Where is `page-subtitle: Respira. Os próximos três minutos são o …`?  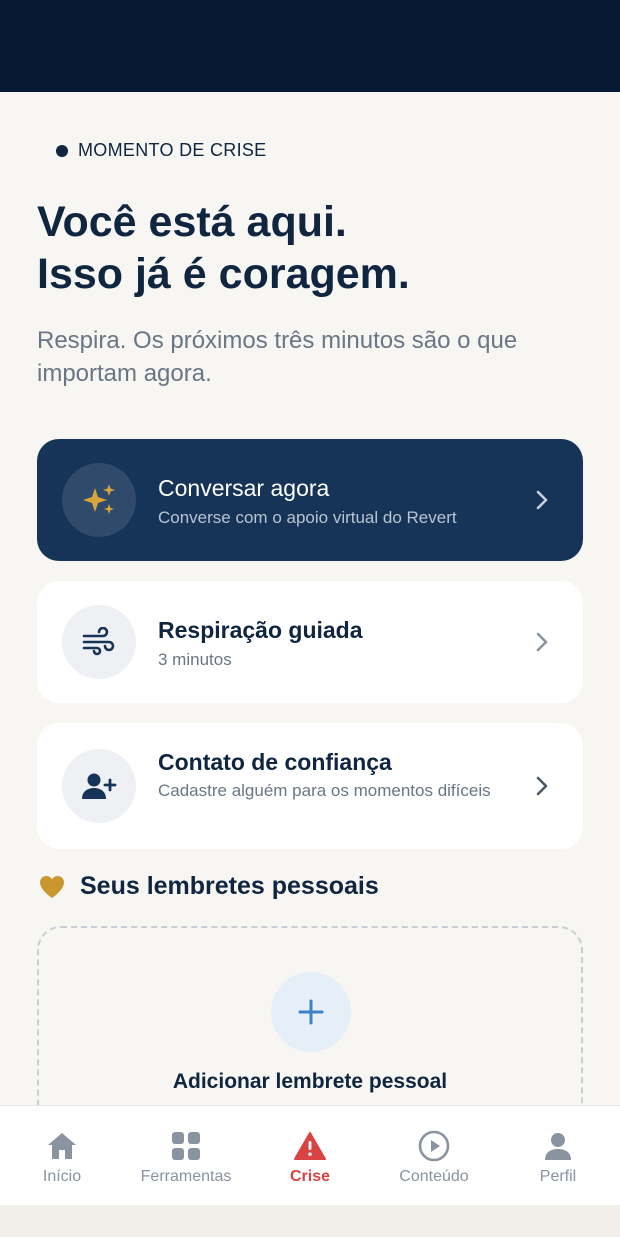
page-subtitle: Respira. Os próximos três minutos são o … is located at coordinates (277, 357).